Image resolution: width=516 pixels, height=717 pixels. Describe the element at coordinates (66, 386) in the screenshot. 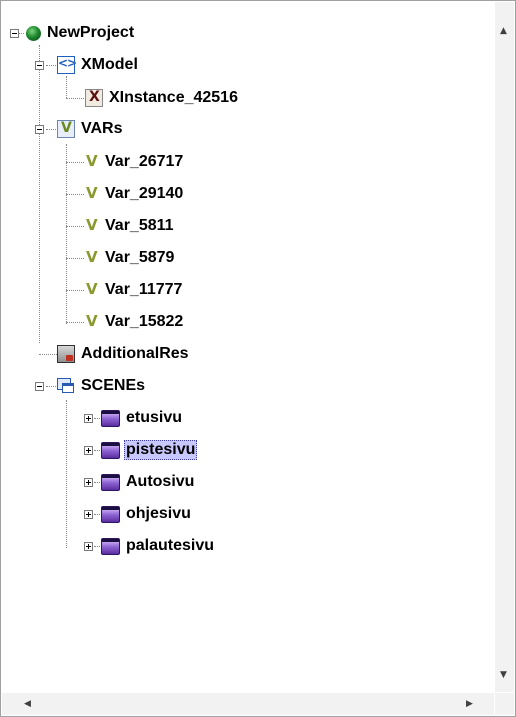

I see `scenes-folder-icon` at that location.